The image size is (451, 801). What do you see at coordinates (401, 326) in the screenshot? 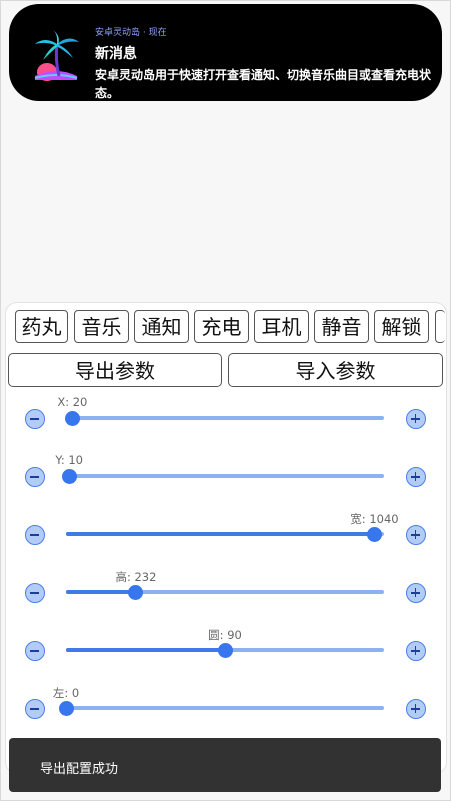
I see `tab-unlock: 解锁` at bounding box center [401, 326].